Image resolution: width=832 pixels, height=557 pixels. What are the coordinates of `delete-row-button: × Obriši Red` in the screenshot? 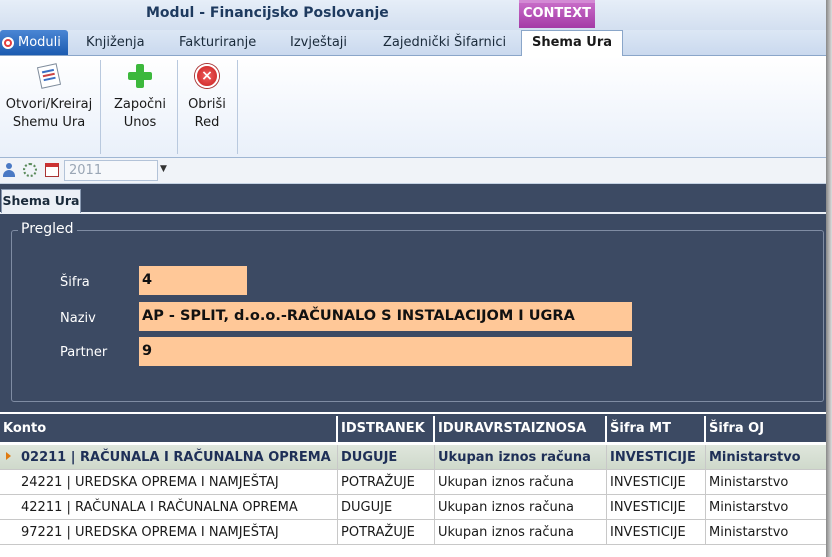 It's located at (207, 106).